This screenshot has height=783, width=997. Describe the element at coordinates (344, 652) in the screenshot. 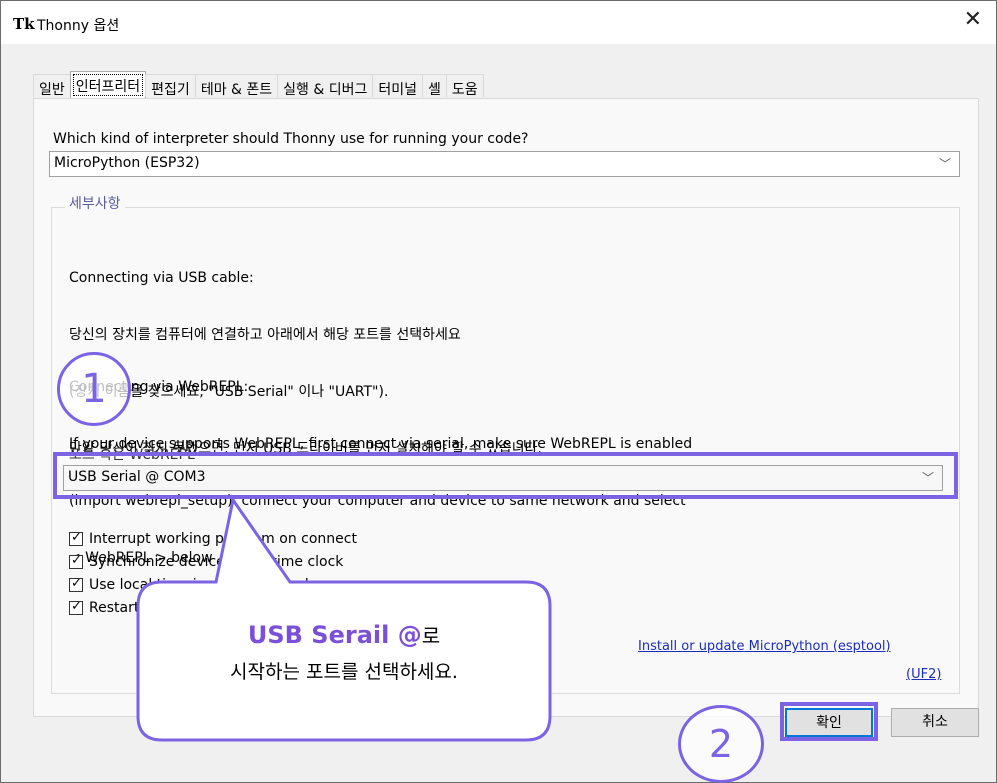

I see `callout-text: USB Serail @로 시작하는 포트를 선택하세요.` at that location.